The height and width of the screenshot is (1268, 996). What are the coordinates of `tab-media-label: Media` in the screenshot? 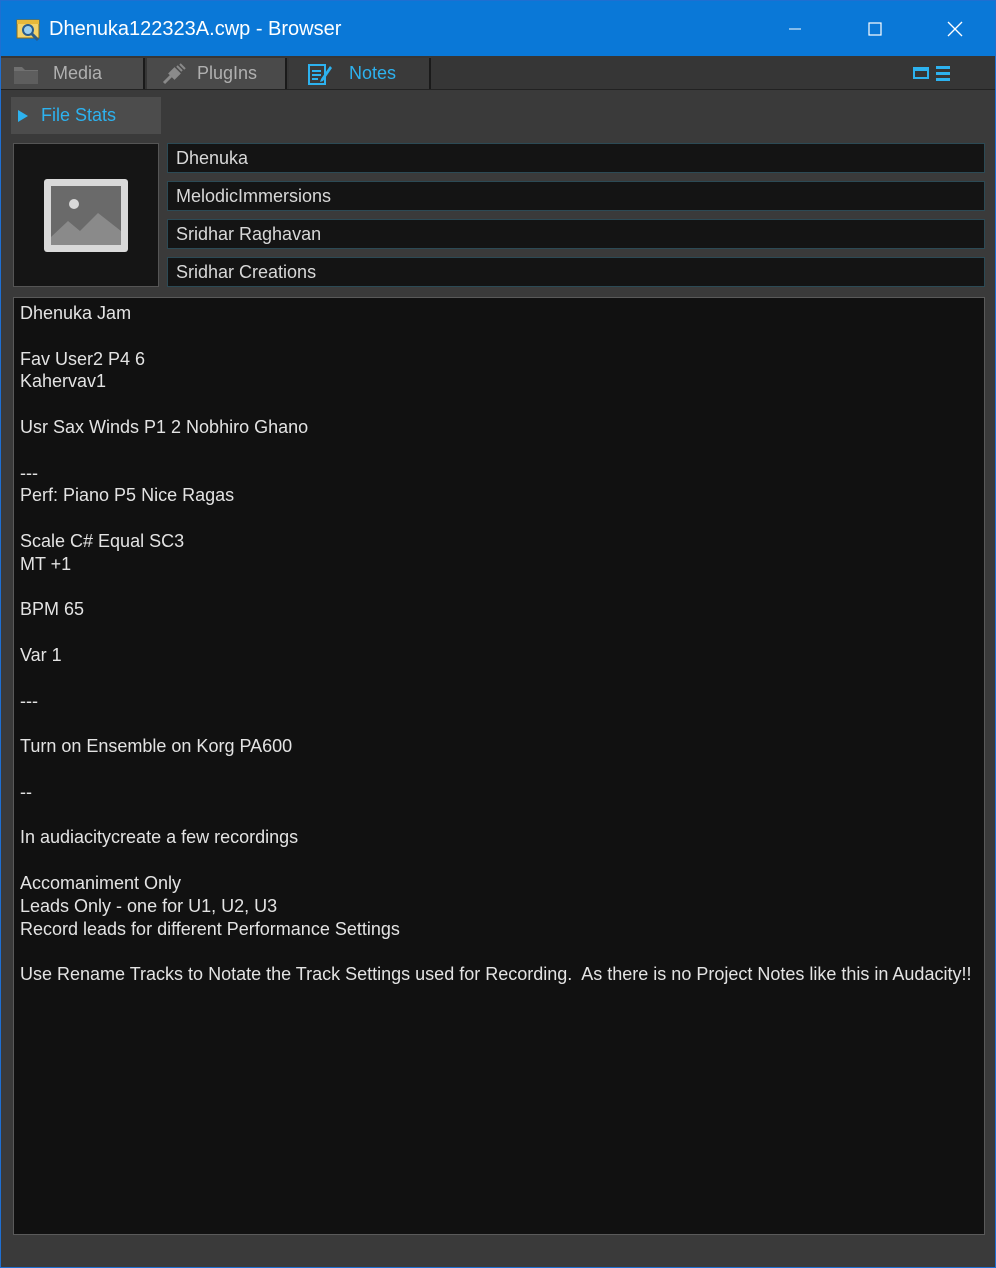 It's located at (78, 73).